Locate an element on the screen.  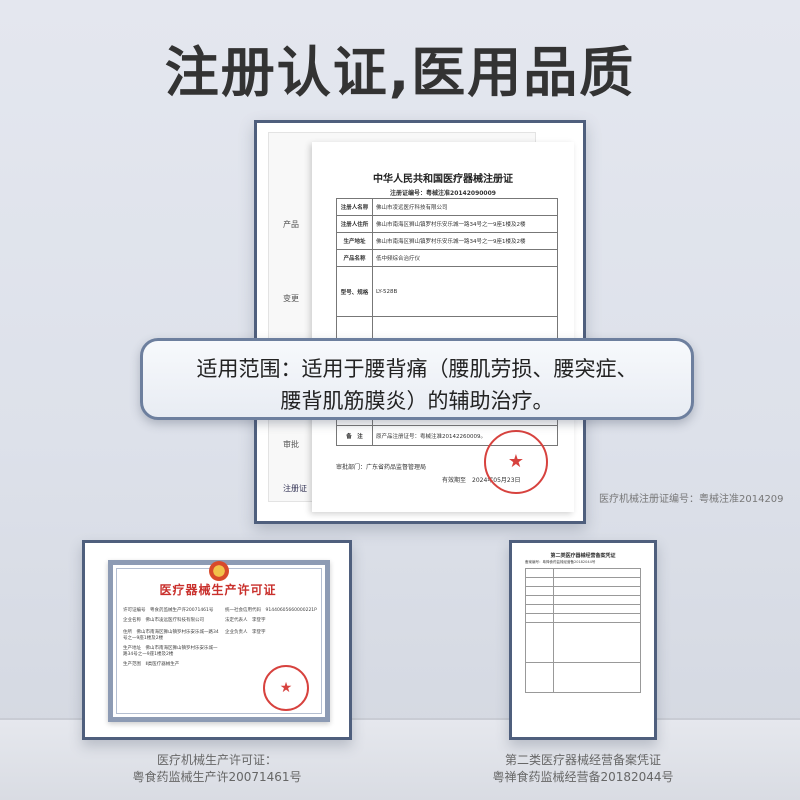
row-key: 备 注 is located at coordinates (354, 435).